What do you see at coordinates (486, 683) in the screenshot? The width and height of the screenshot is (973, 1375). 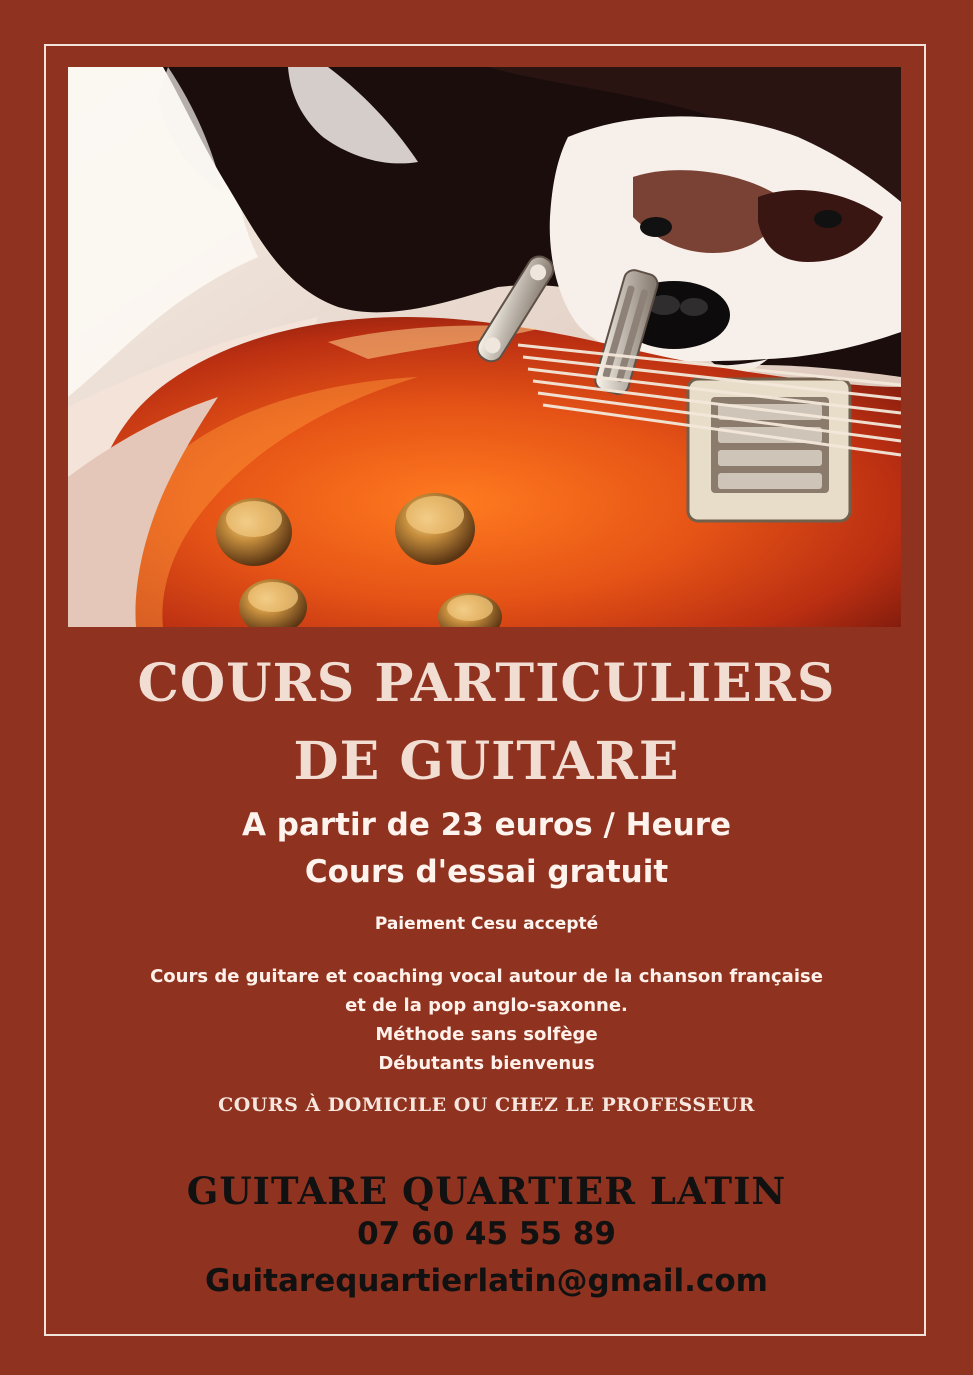 I see `poster-title-line-1: COURS PARTICULIERS` at bounding box center [486, 683].